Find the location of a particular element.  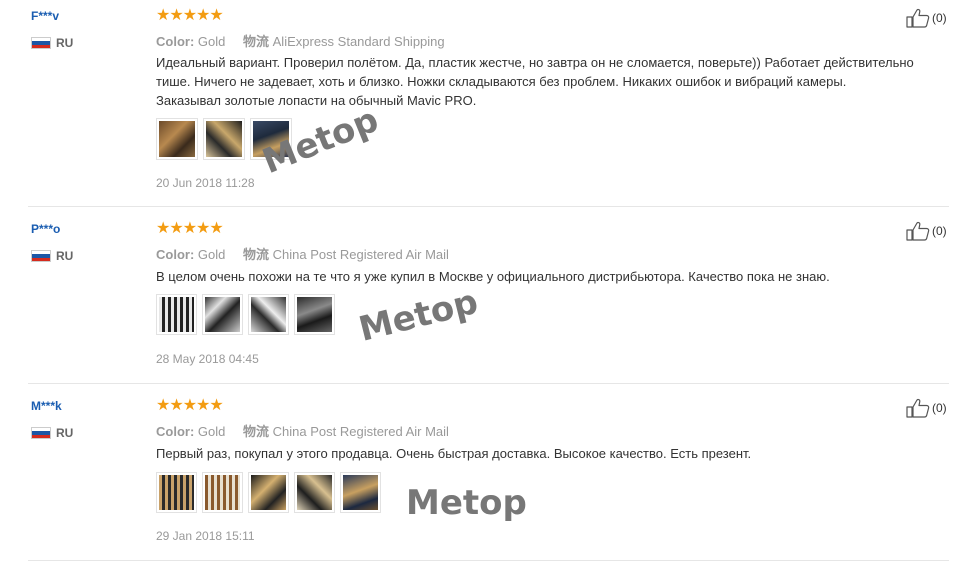

review-date: 28 May 2018 04:45 is located at coordinates (207, 359).